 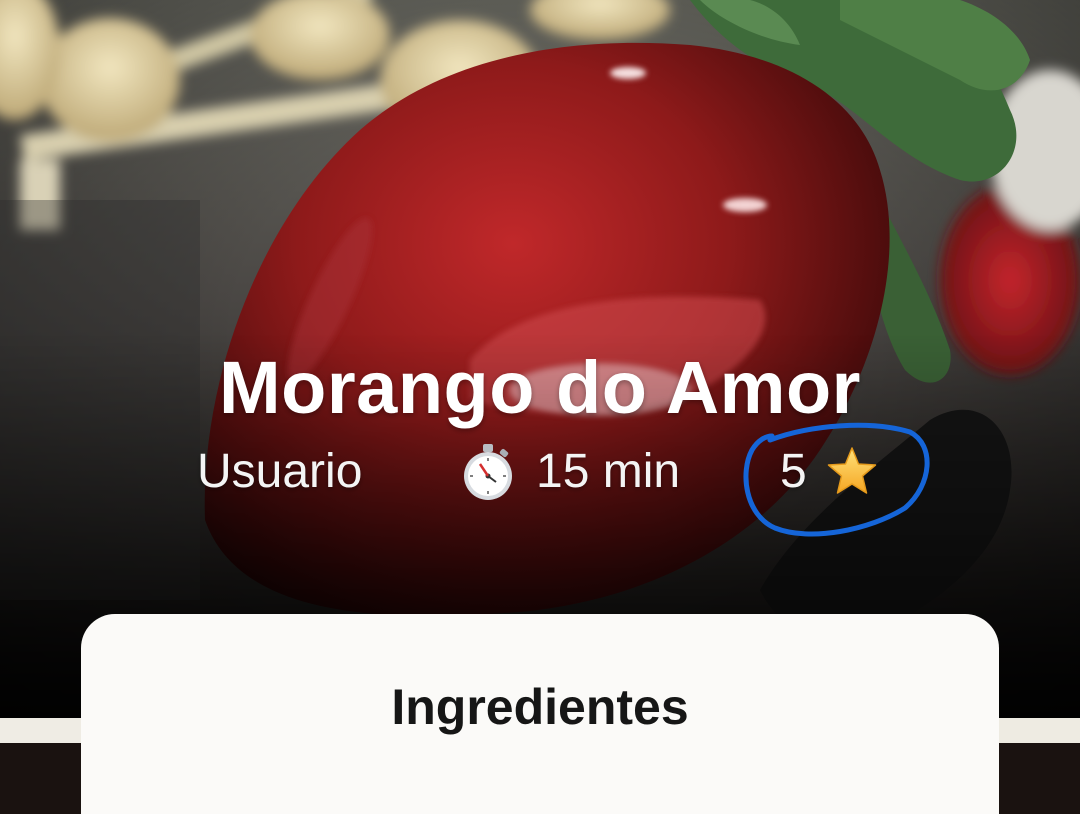 I want to click on background-surface-left, so click(x=40, y=730).